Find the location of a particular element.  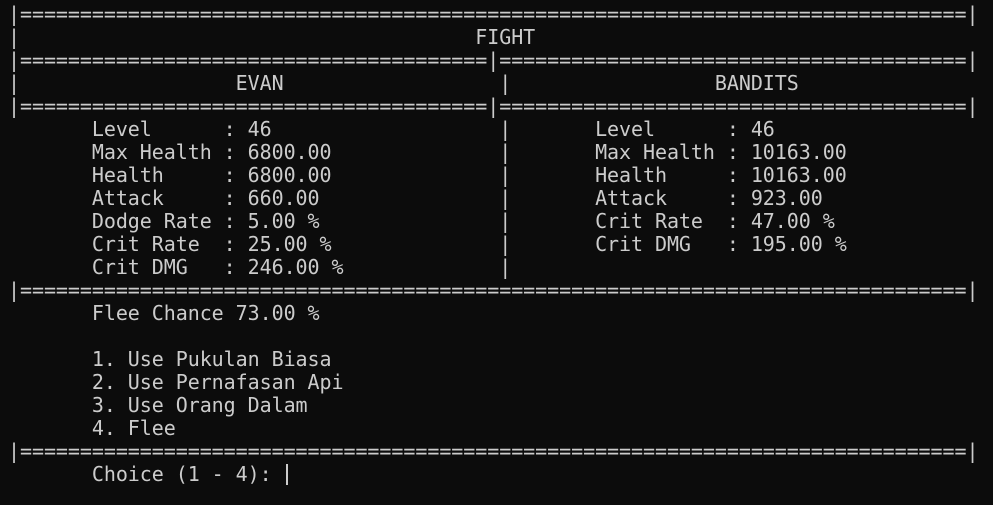

stats-row-level: Level : 46 | Level : 46 is located at coordinates (391, 129).